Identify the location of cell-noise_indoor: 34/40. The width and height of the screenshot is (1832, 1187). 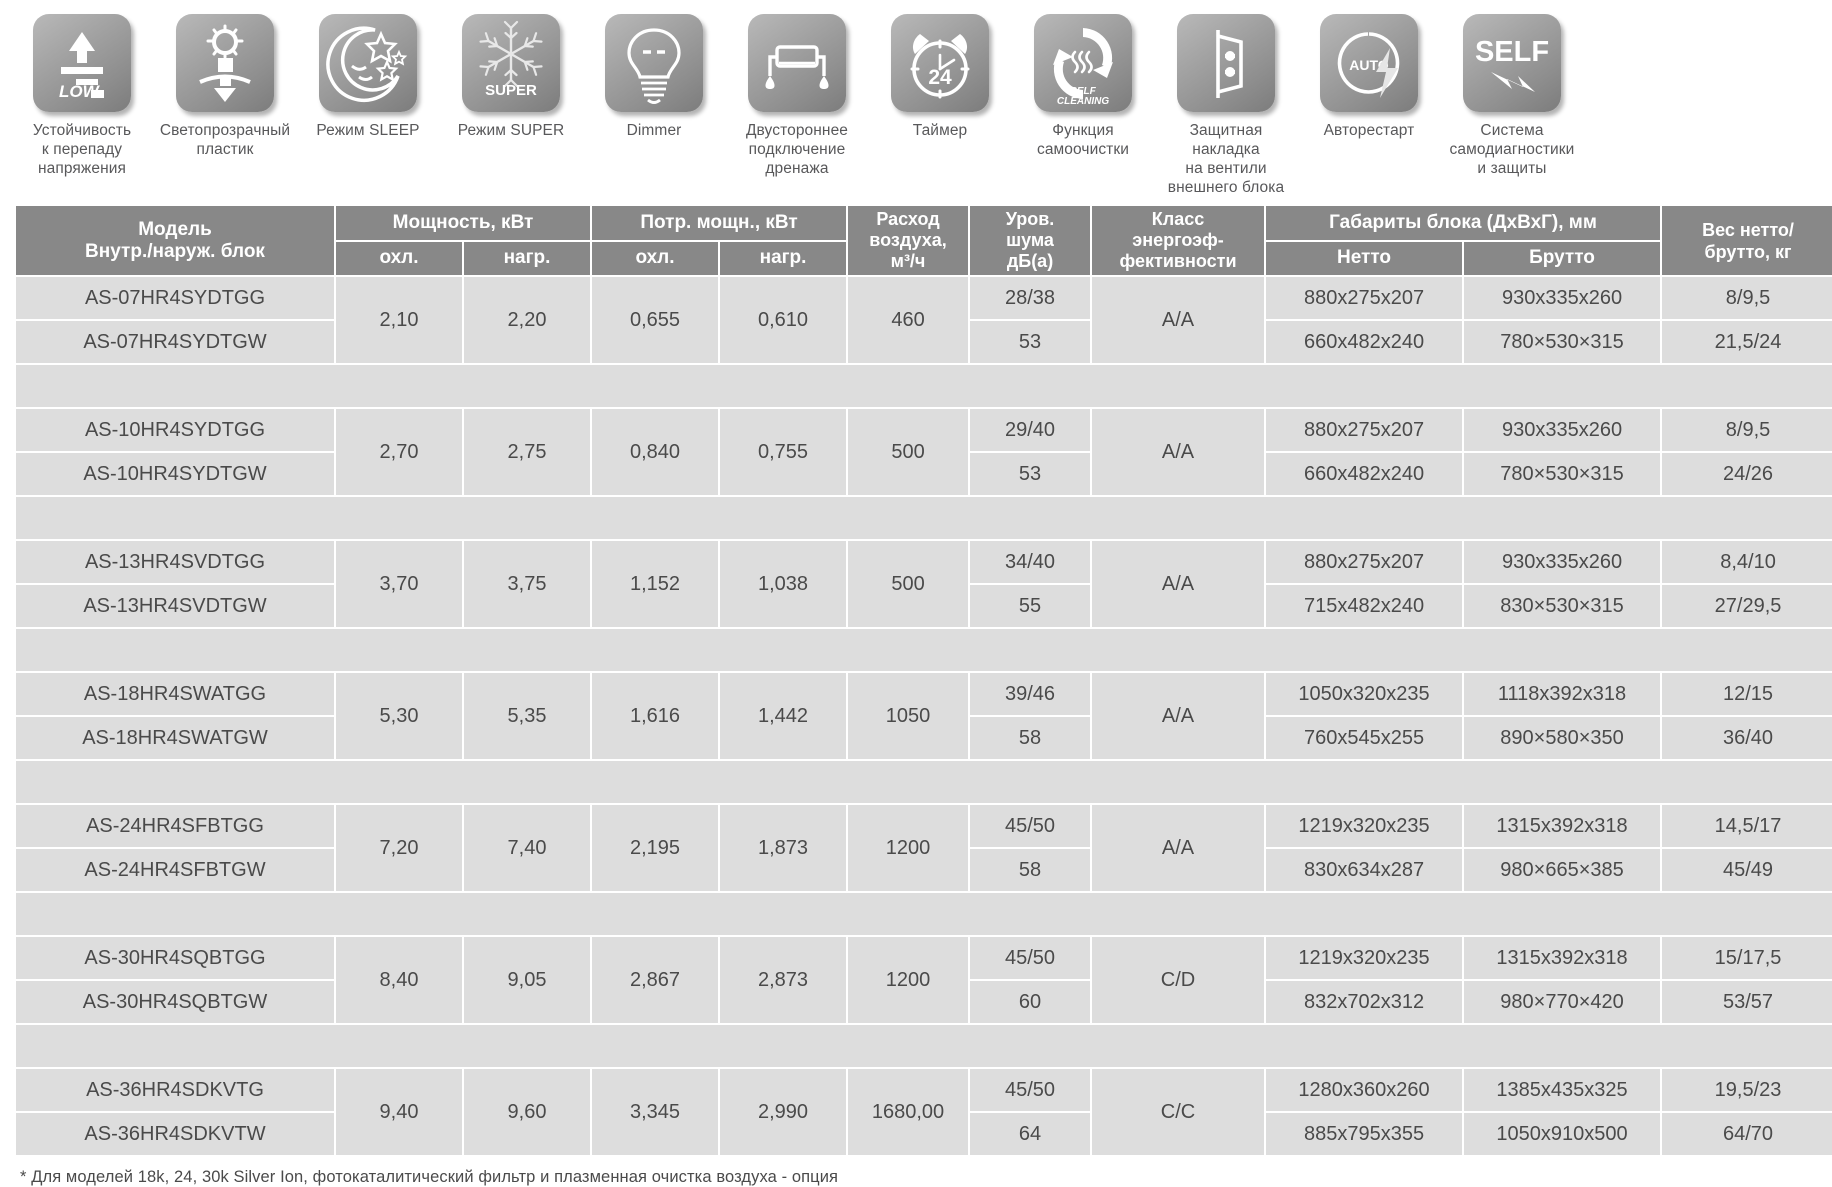
(1030, 562).